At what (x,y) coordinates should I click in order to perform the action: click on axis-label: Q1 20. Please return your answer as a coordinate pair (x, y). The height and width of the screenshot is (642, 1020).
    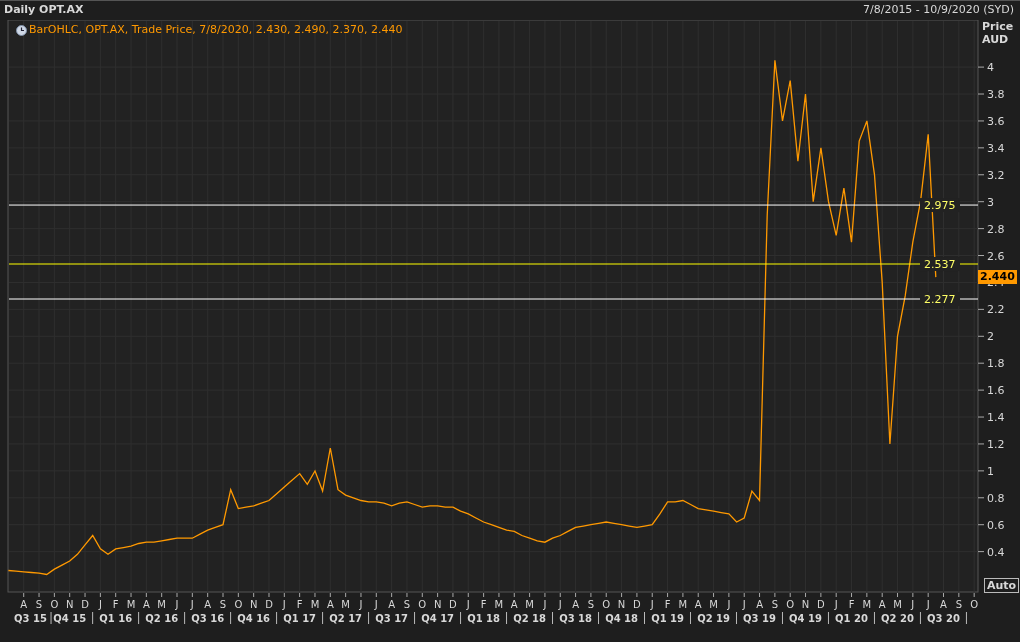
    Looking at the image, I should click on (851, 618).